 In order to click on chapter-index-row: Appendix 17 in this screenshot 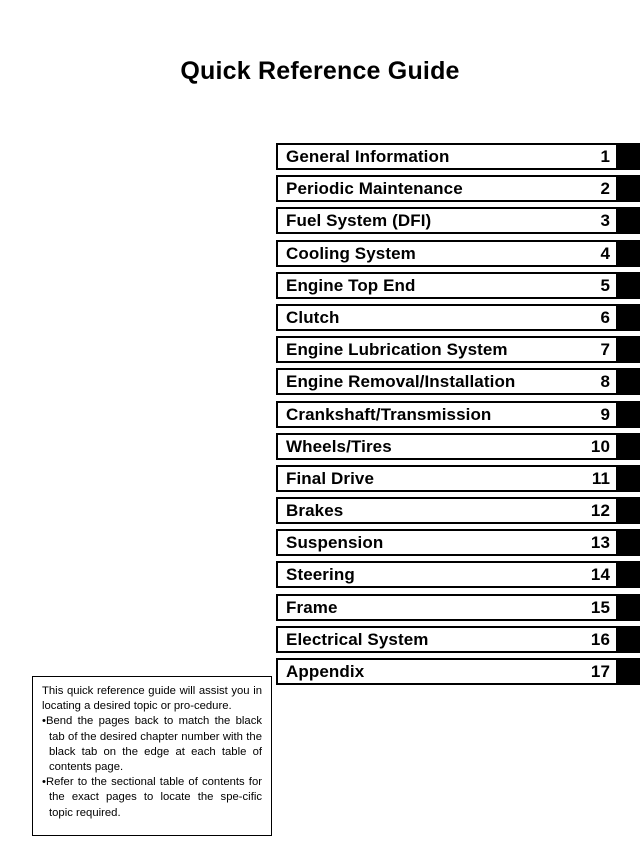, I will do `click(458, 671)`.